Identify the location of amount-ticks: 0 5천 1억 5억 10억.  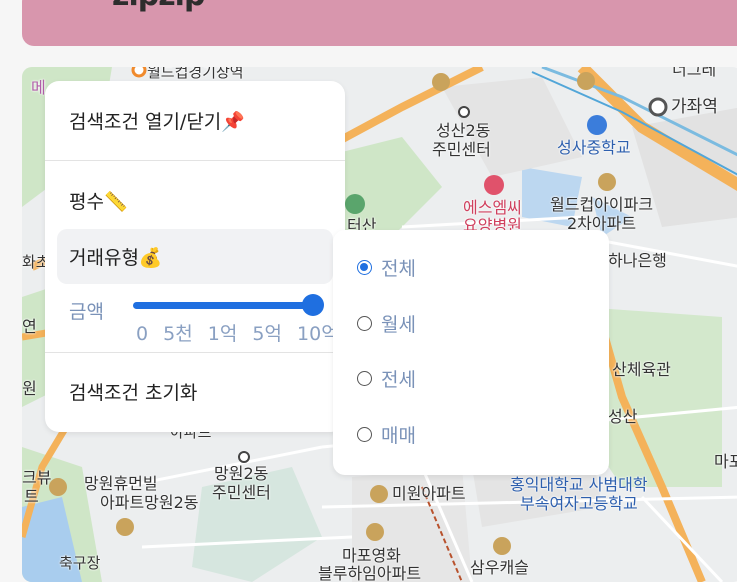
(242, 332).